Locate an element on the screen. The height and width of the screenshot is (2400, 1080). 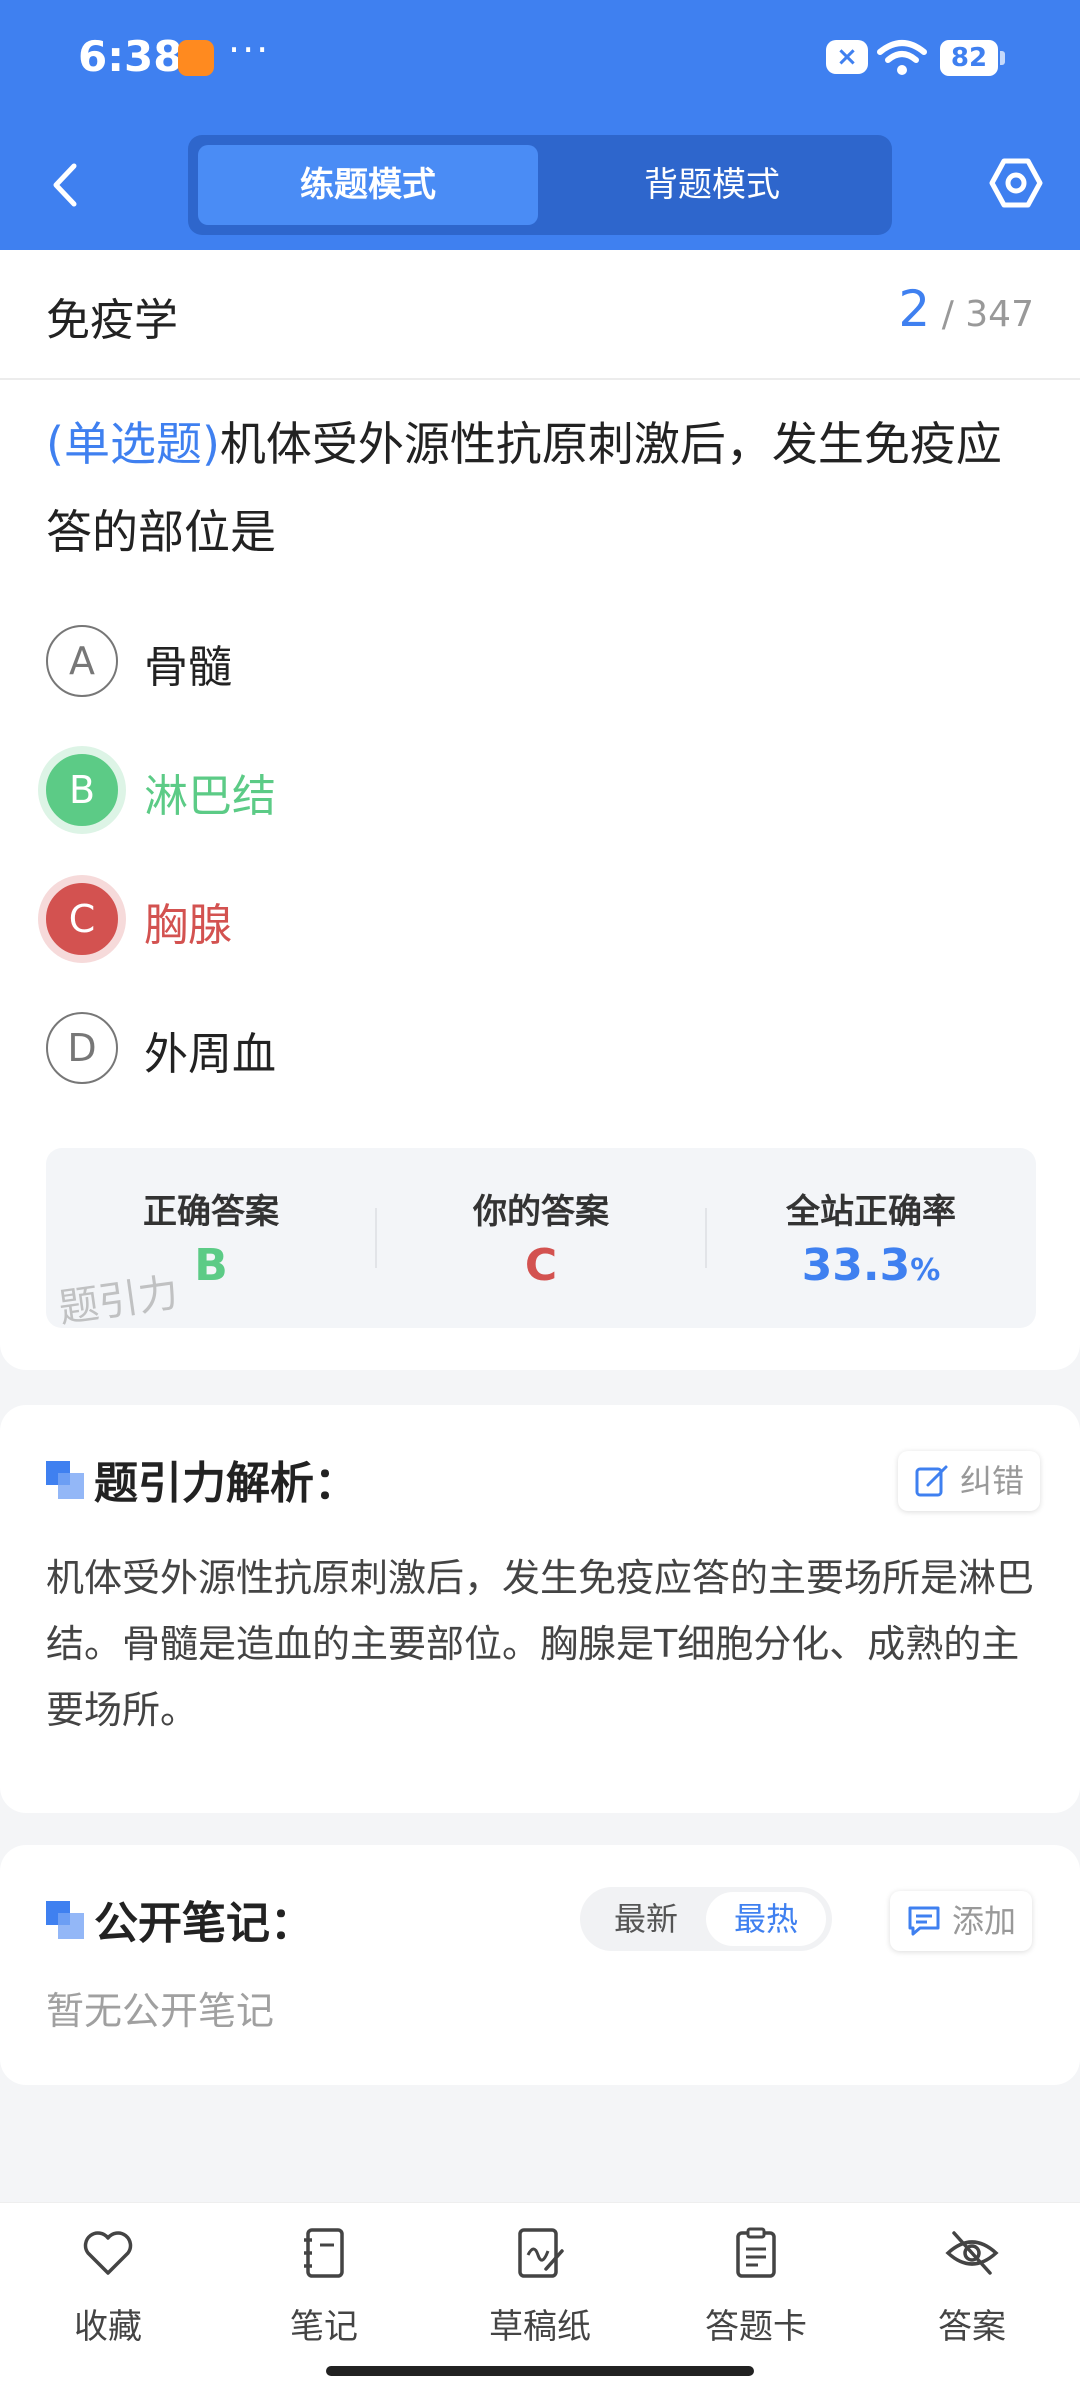
option-text: 骨髓 is located at coordinates (188, 667).